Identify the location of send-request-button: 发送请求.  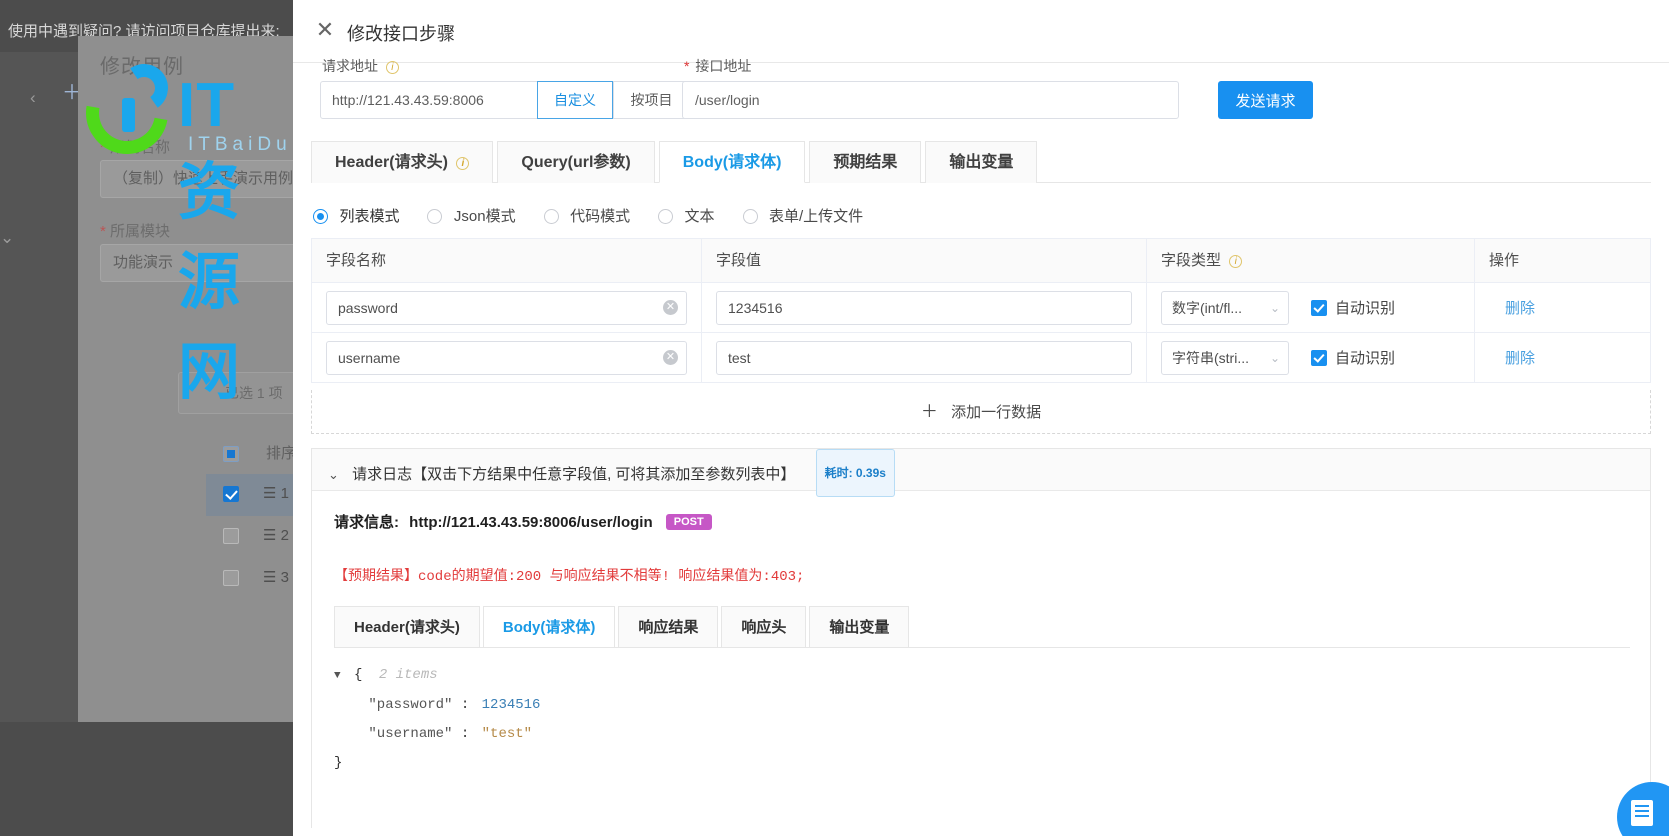
(1265, 100).